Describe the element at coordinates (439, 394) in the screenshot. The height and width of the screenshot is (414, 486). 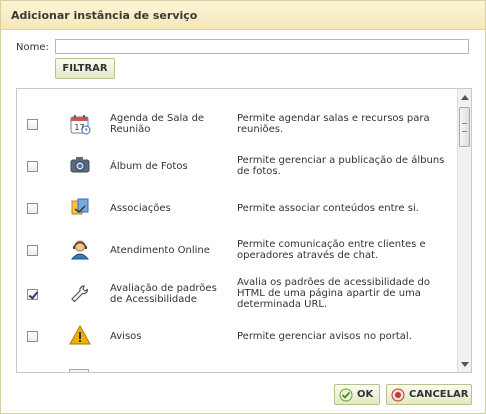
I see `cancel-button-label: CANCELAR` at that location.